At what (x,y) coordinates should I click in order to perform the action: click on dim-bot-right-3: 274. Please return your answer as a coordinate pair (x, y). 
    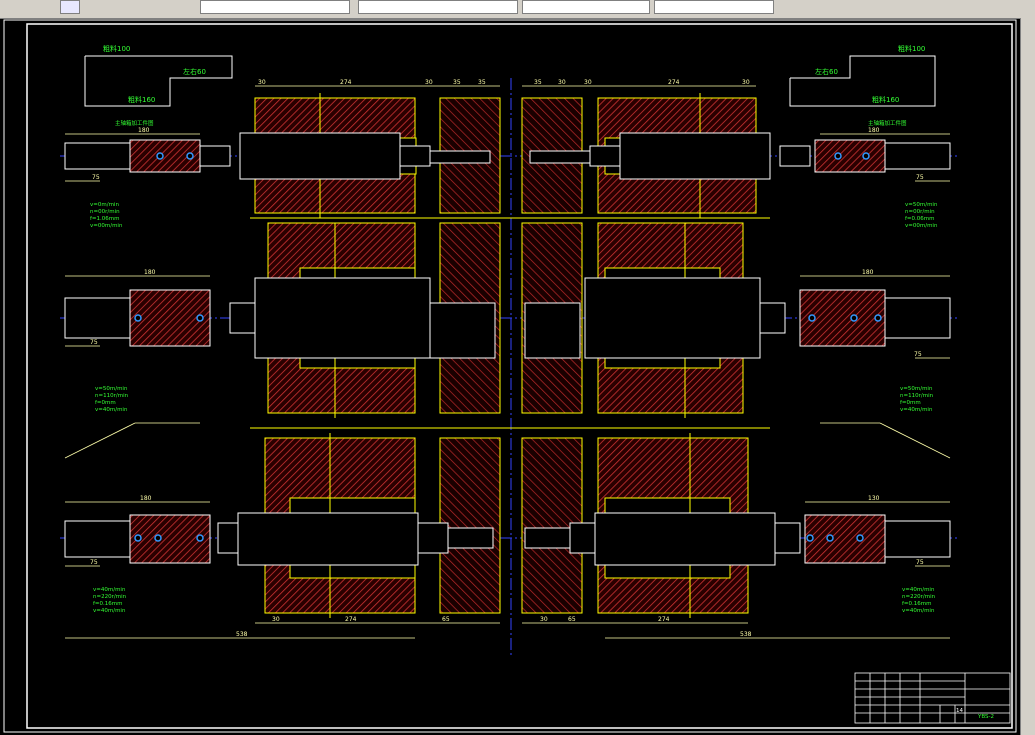
    Looking at the image, I should click on (664, 619).